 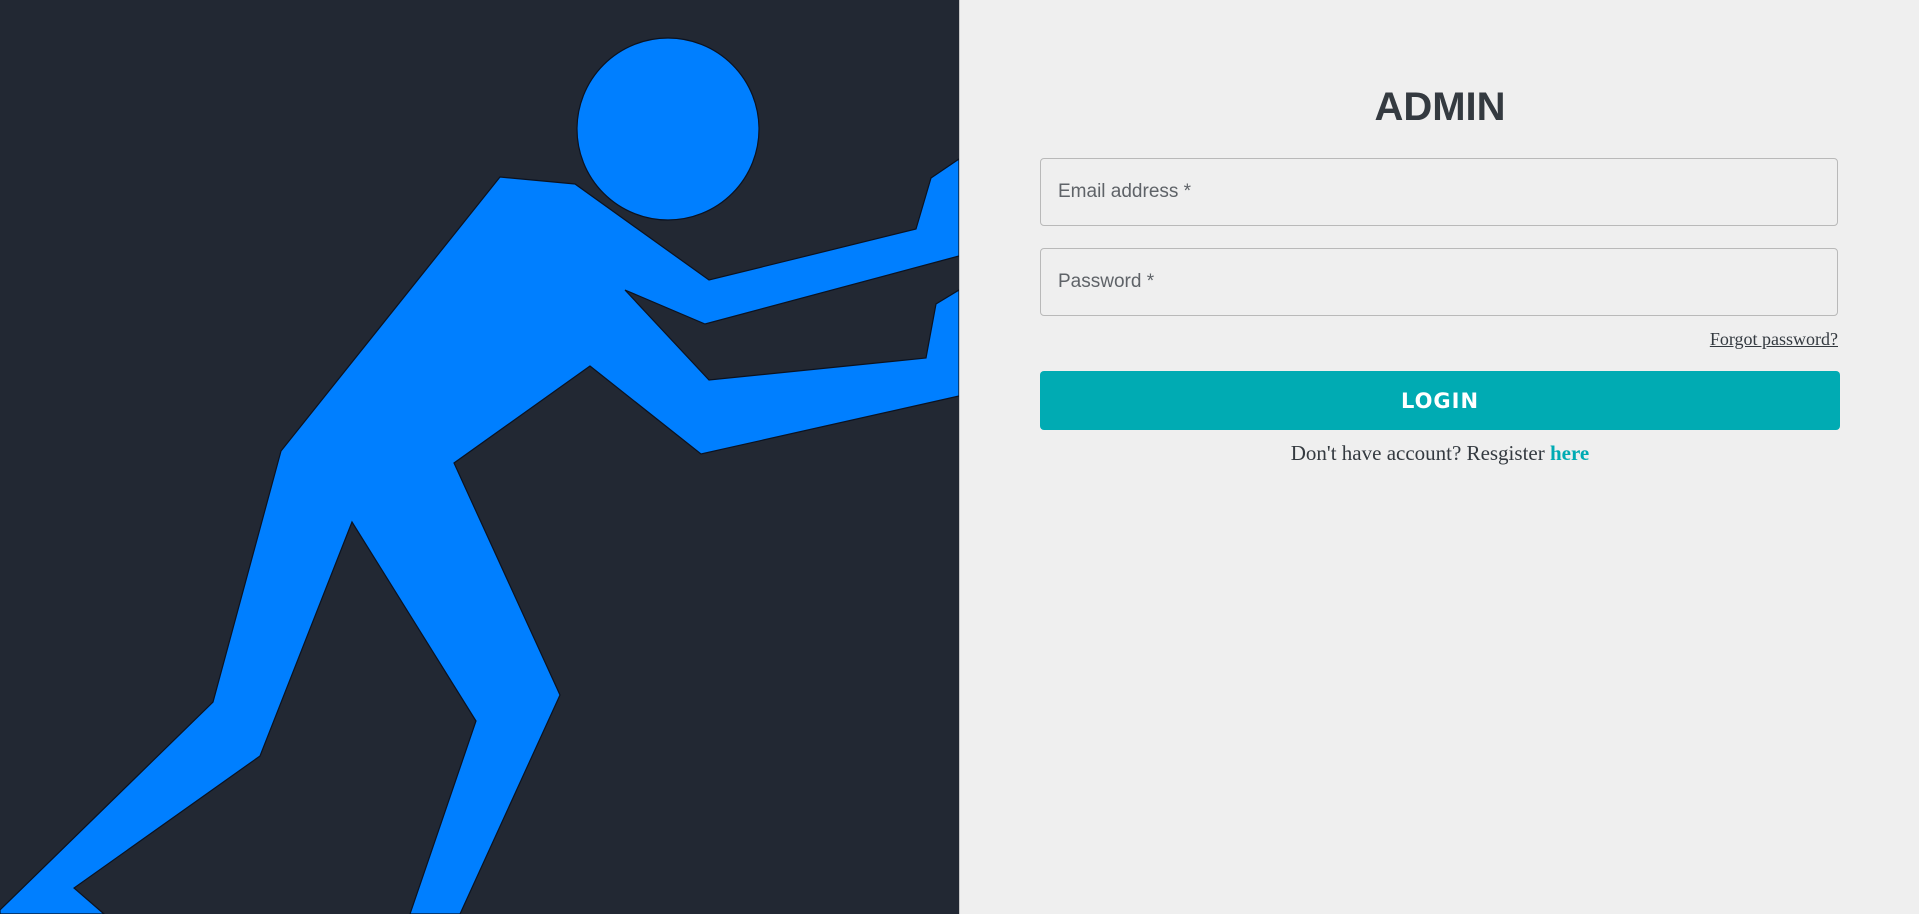 What do you see at coordinates (1439, 192) in the screenshot?
I see `email-input` at bounding box center [1439, 192].